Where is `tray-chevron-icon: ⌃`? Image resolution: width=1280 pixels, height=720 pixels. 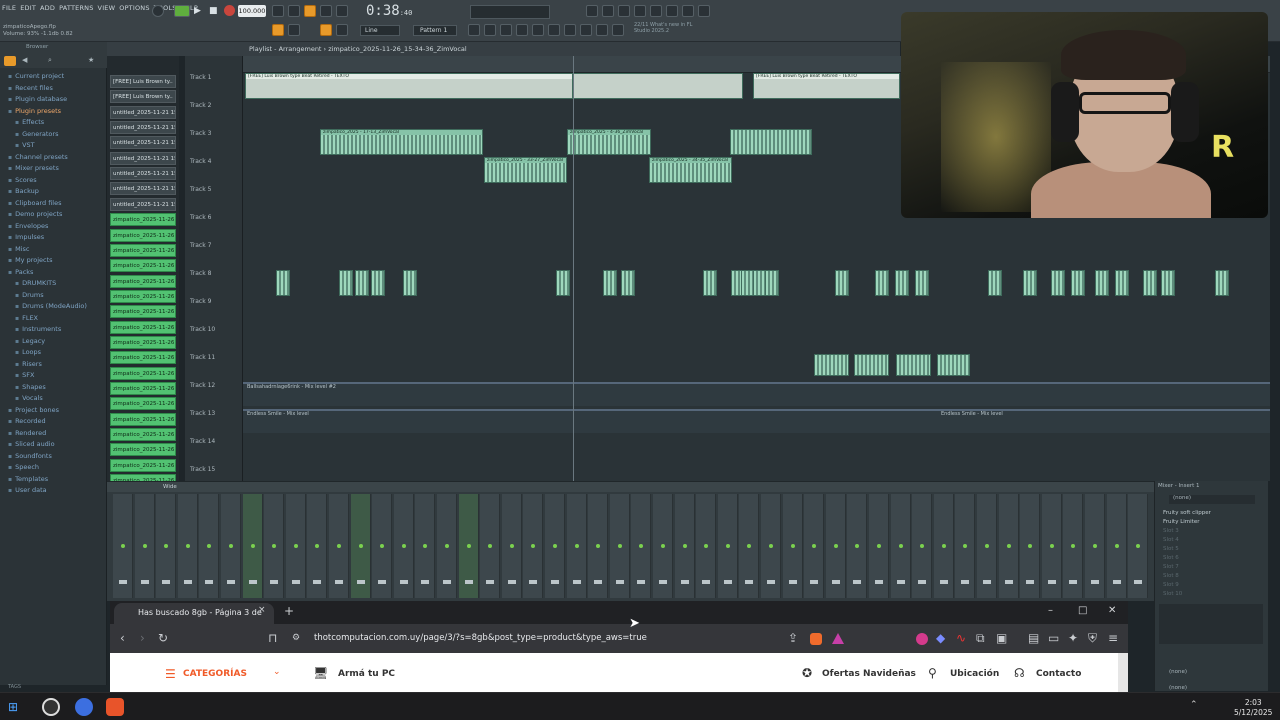 tray-chevron-icon: ⌃ is located at coordinates (1194, 705).